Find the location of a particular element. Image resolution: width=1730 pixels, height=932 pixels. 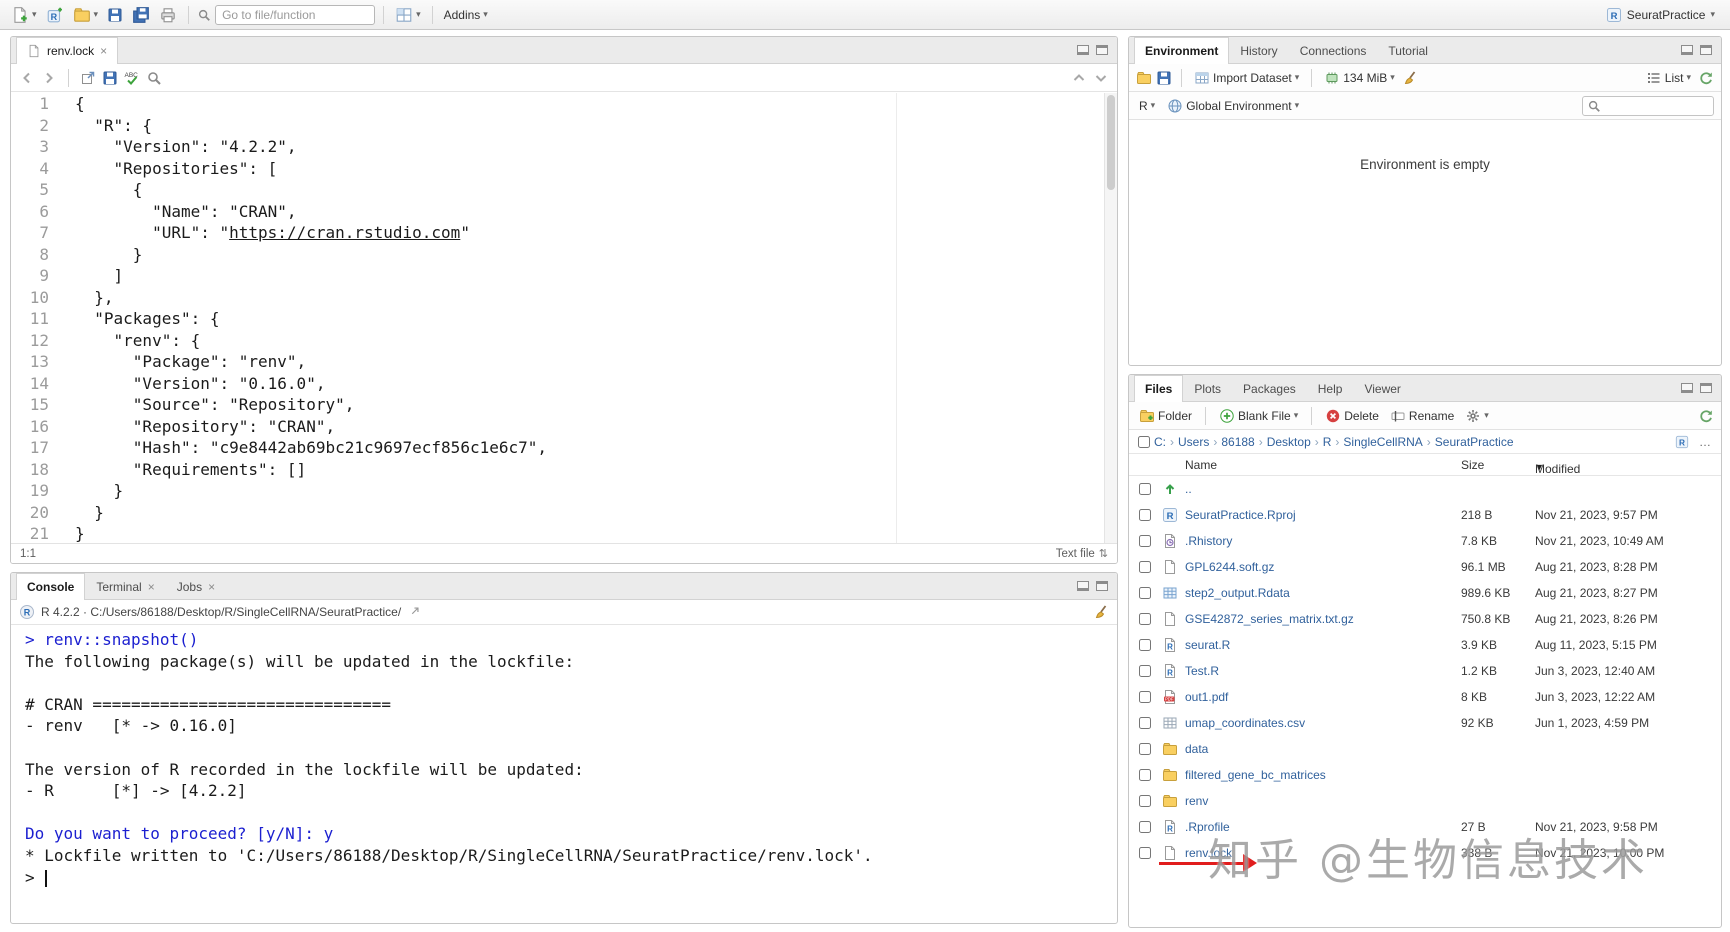

scrollbar-thumb is located at coordinates (1111, 142).